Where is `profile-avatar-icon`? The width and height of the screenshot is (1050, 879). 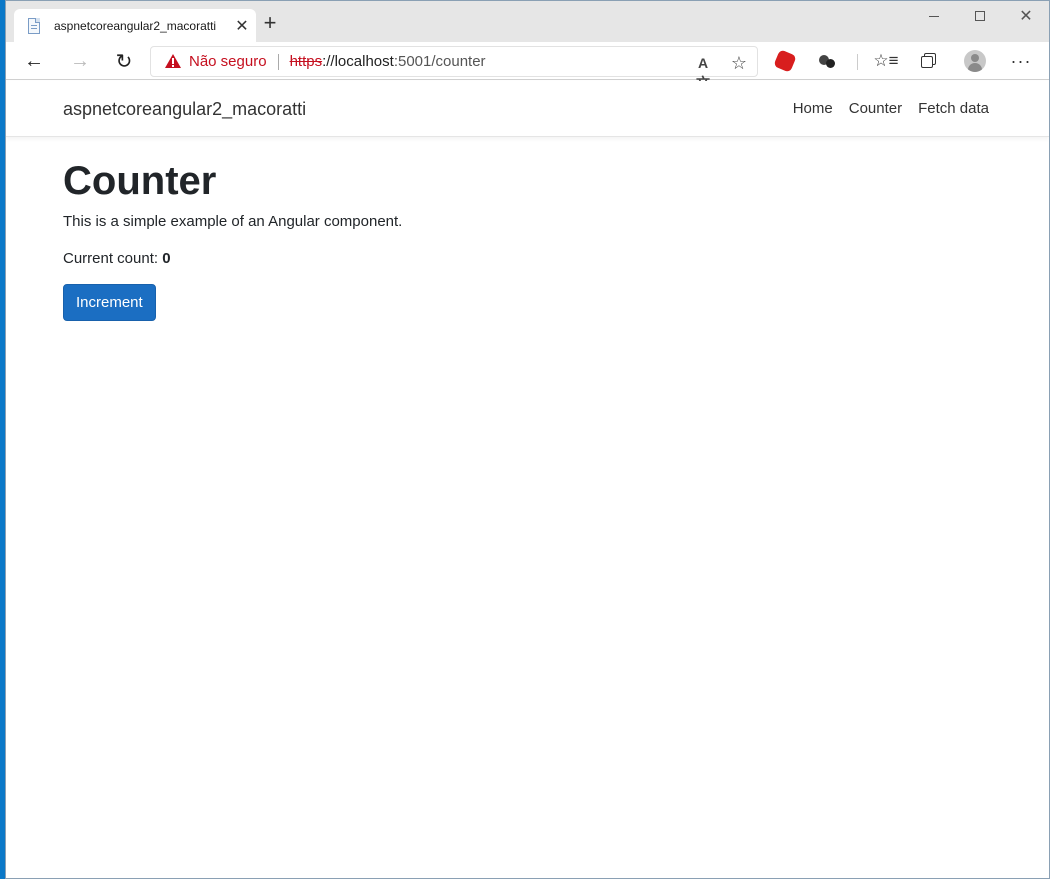 profile-avatar-icon is located at coordinates (975, 61).